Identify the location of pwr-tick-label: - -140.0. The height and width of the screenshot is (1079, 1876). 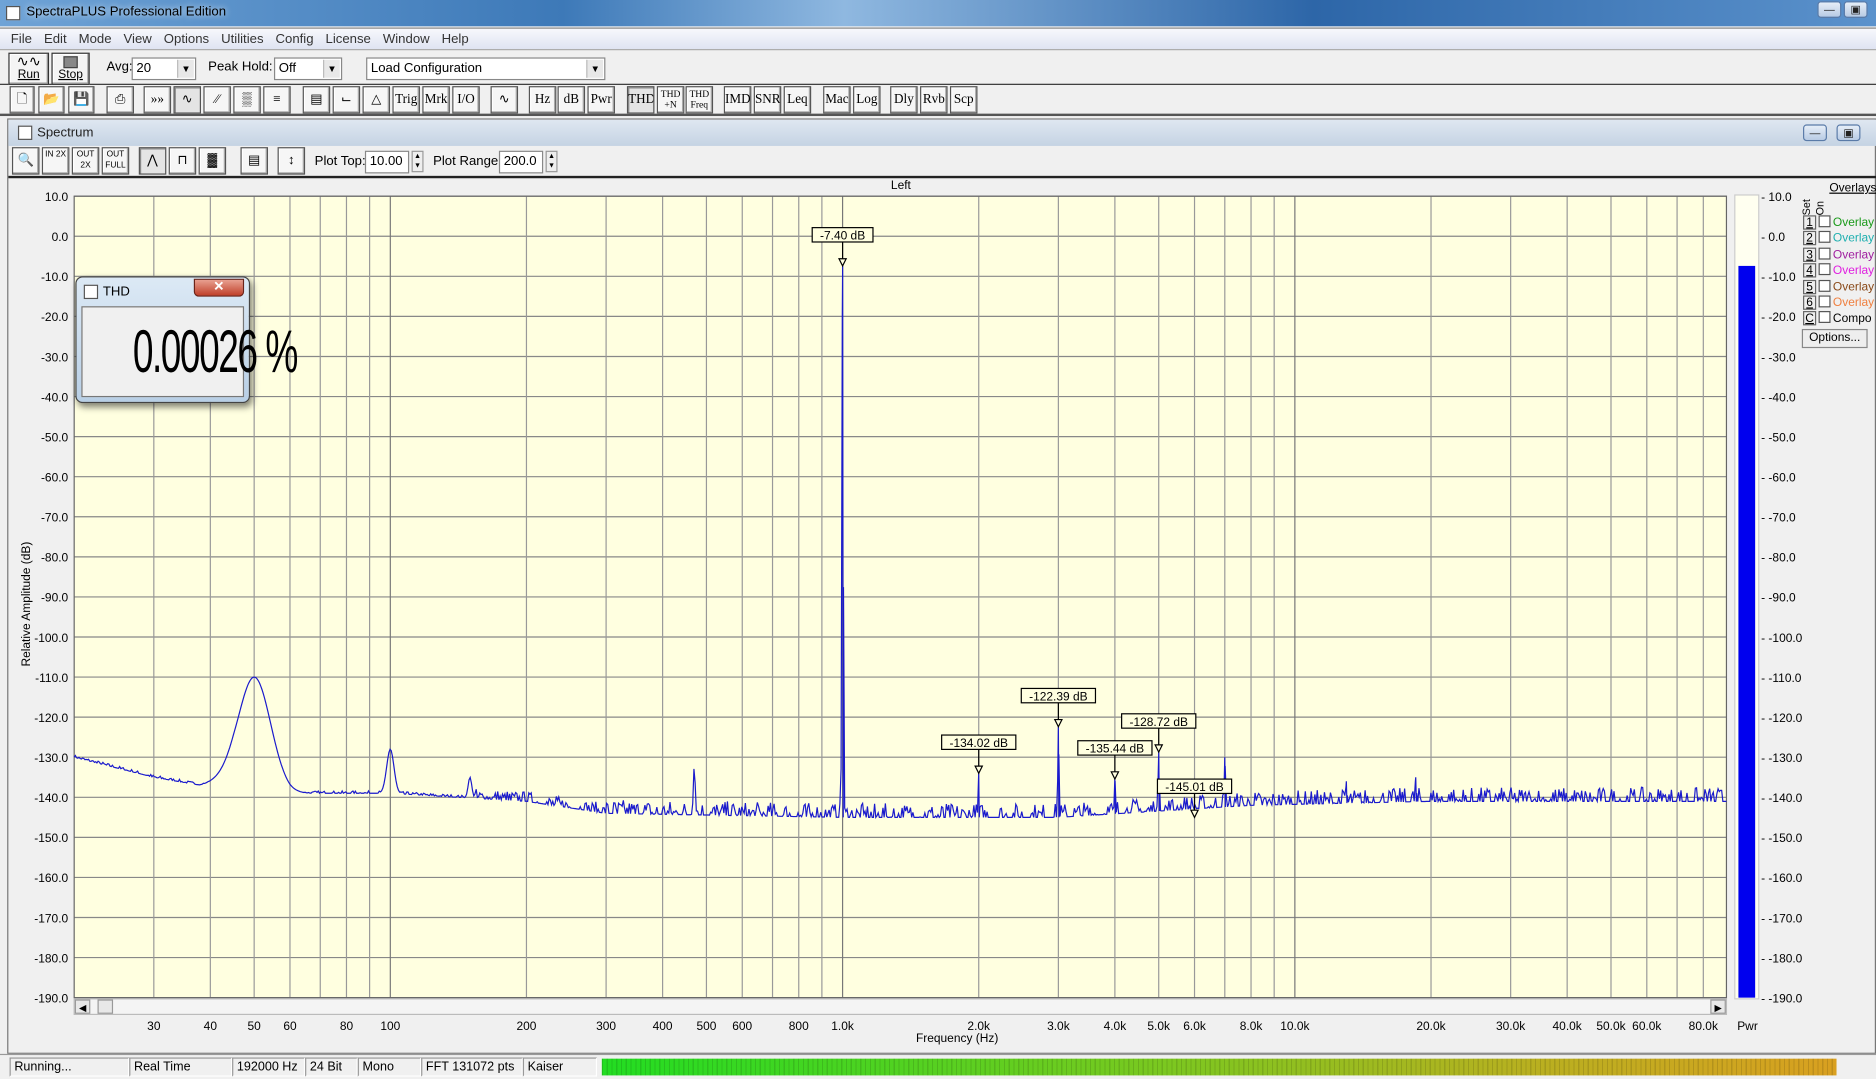
(1782, 798).